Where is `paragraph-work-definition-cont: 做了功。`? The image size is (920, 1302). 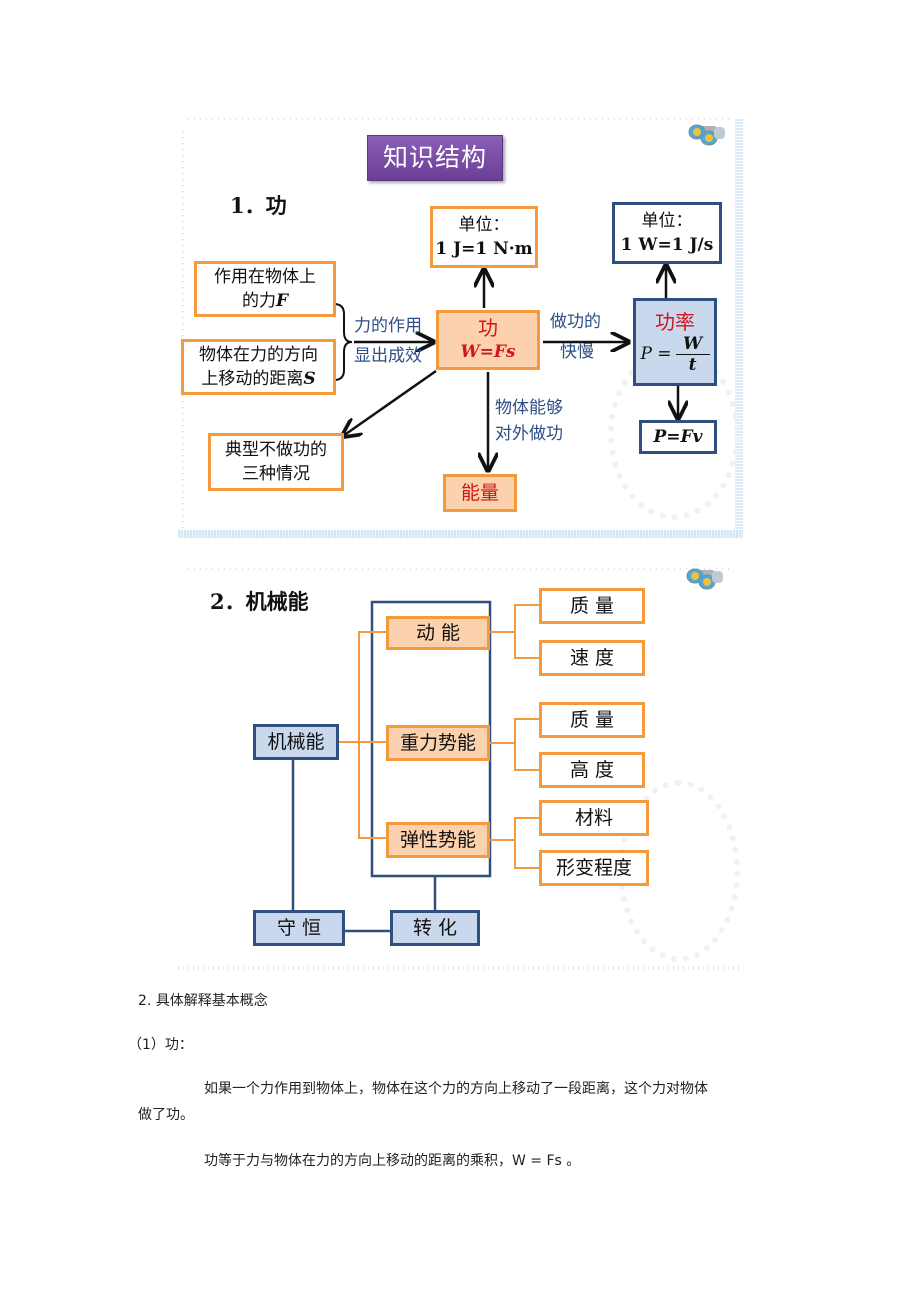
paragraph-work-definition-cont: 做了功。 is located at coordinates (166, 1115).